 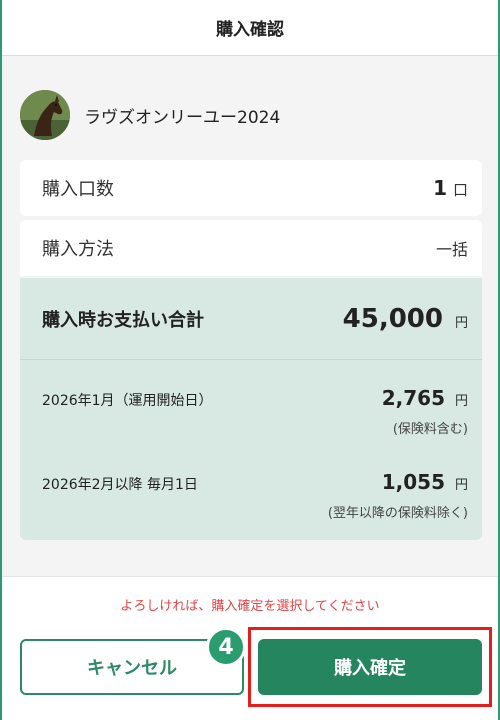 What do you see at coordinates (440, 188) in the screenshot?
I see `quantity-number: 1` at bounding box center [440, 188].